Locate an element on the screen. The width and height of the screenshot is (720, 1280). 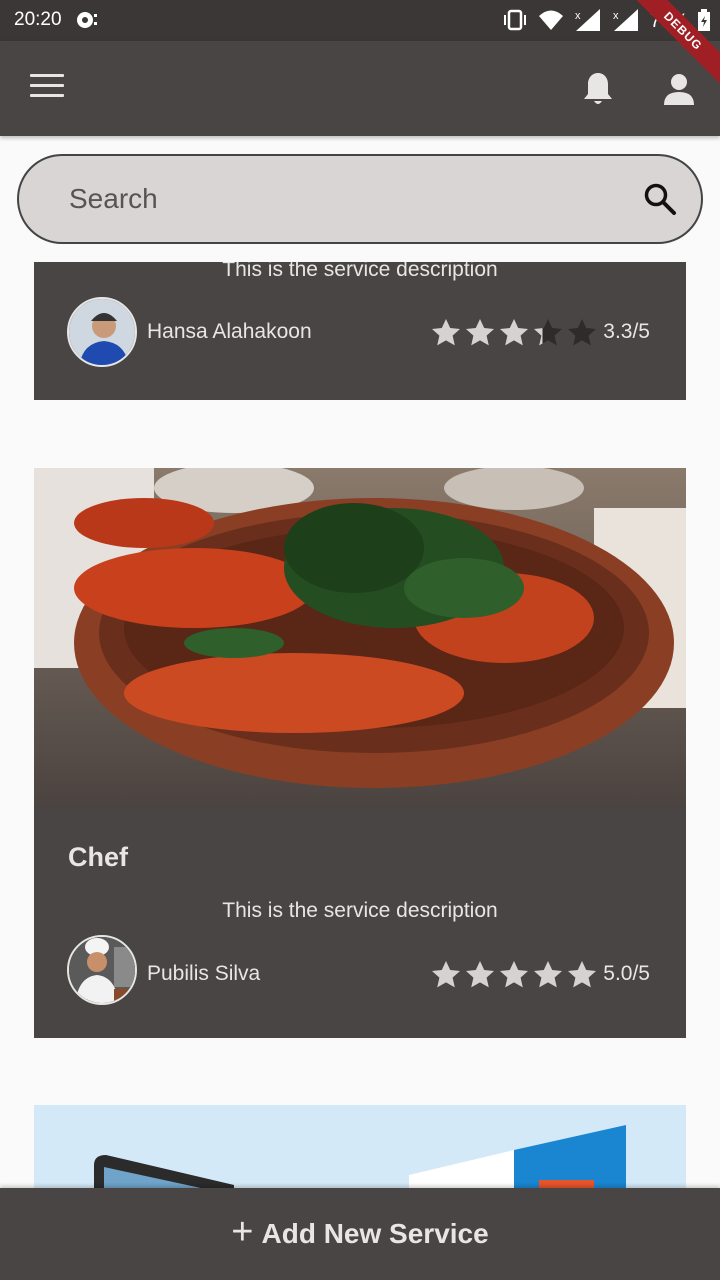
search-bar is located at coordinates (360, 199).